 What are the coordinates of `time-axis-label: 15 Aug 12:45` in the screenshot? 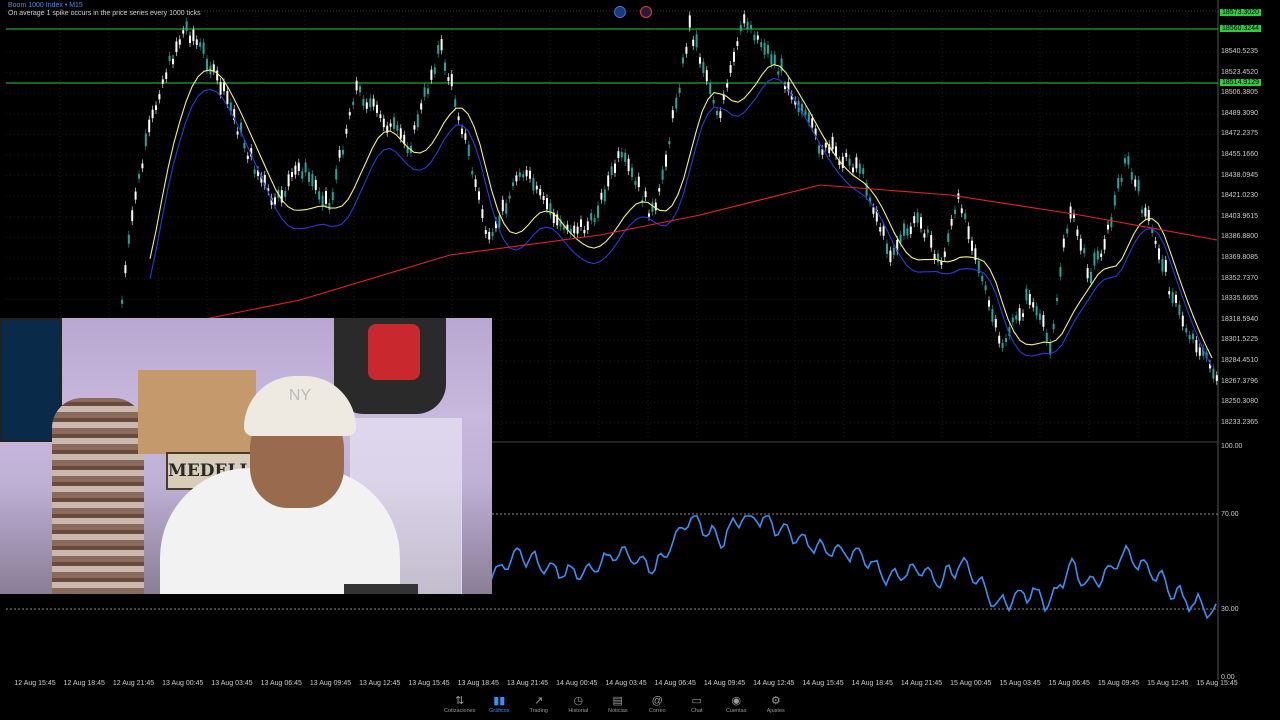 It's located at (1168, 683).